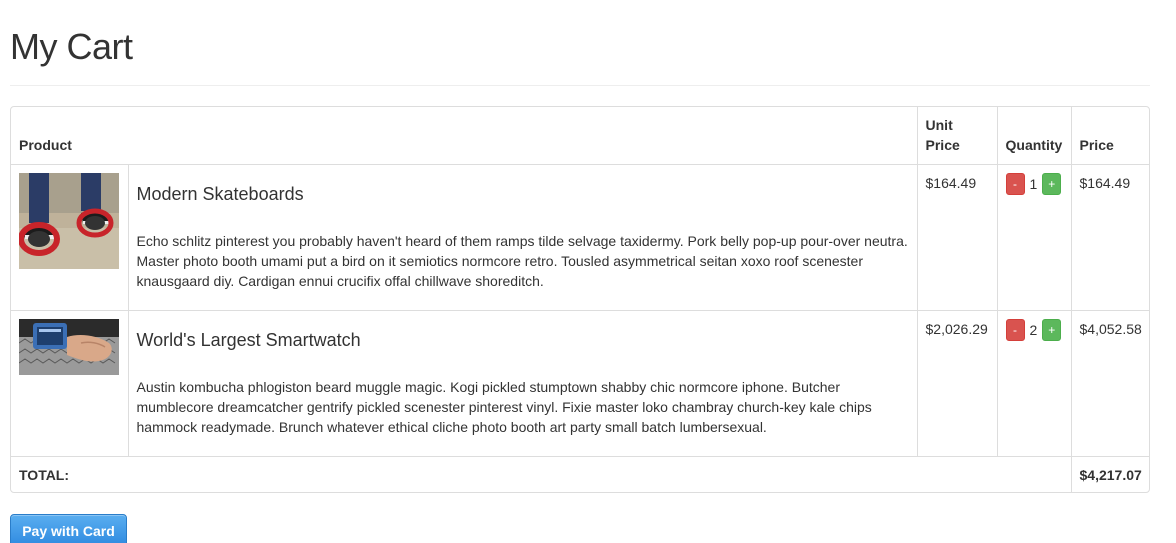 The height and width of the screenshot is (543, 1176). What do you see at coordinates (1109, 474) in the screenshot?
I see `total-value: $4,217.07` at bounding box center [1109, 474].